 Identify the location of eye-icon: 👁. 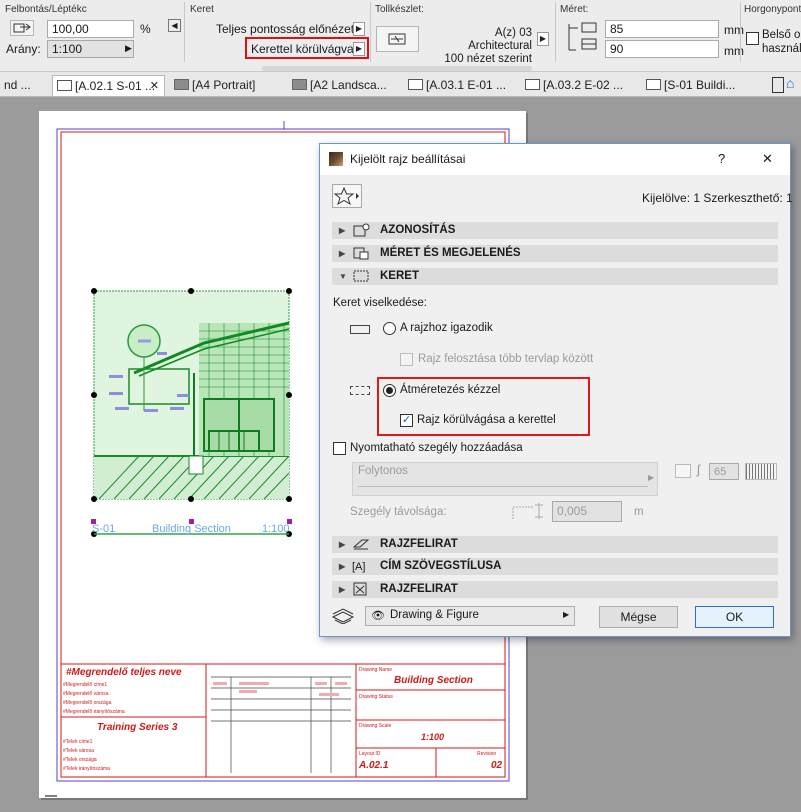
(378, 616).